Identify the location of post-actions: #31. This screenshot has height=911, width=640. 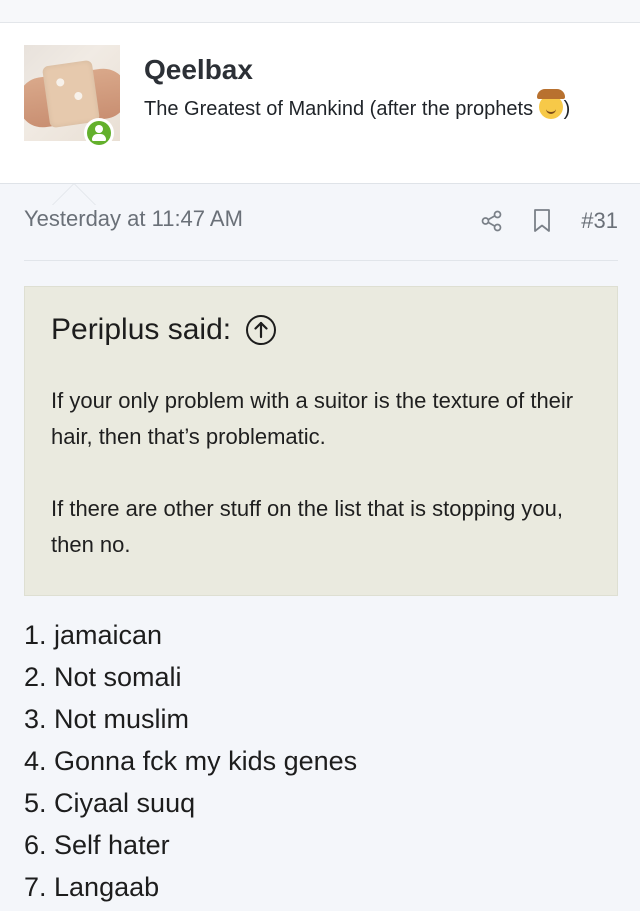
(537, 221).